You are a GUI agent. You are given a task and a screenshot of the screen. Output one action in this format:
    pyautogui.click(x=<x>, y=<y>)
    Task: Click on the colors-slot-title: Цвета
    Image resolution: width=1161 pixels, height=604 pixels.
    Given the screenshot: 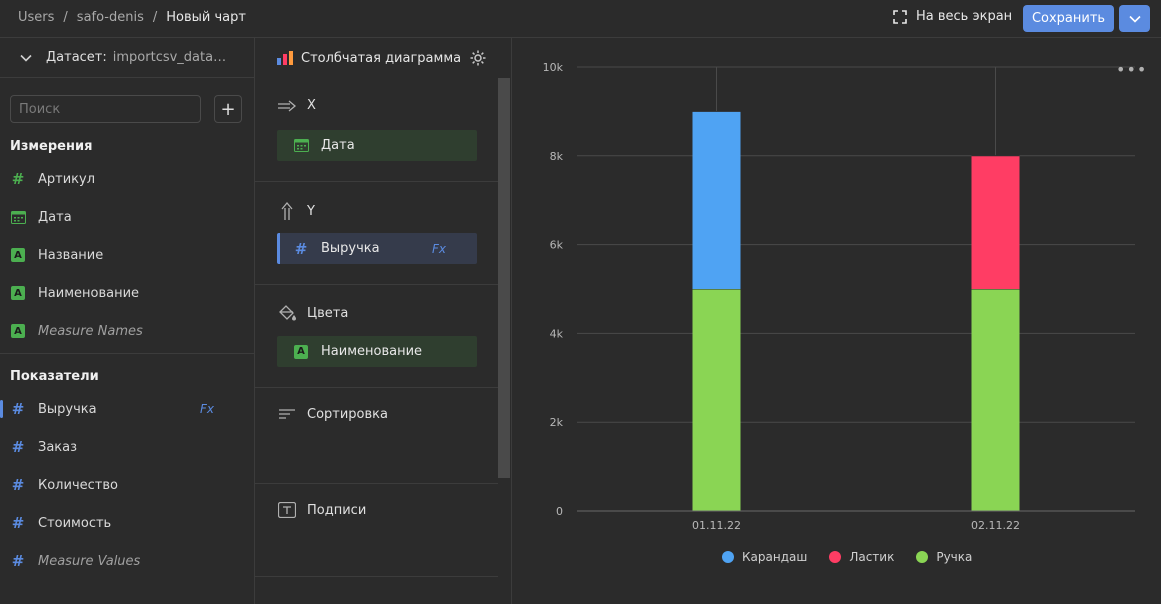 What is the action you would take?
    pyautogui.click(x=312, y=313)
    